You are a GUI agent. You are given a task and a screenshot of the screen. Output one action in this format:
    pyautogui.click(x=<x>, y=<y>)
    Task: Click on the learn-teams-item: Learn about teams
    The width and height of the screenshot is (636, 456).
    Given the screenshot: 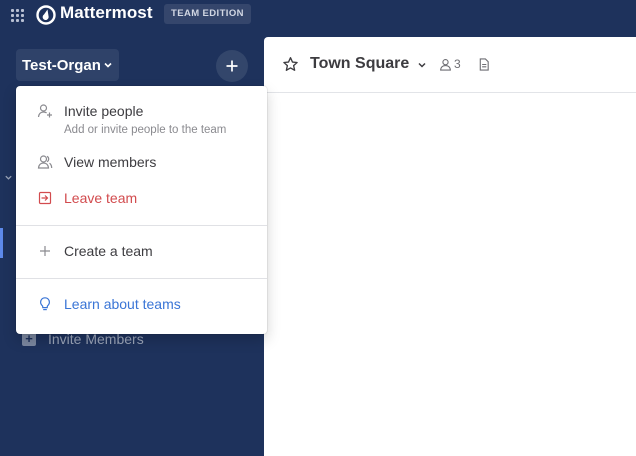 What is the action you would take?
    pyautogui.click(x=141, y=305)
    